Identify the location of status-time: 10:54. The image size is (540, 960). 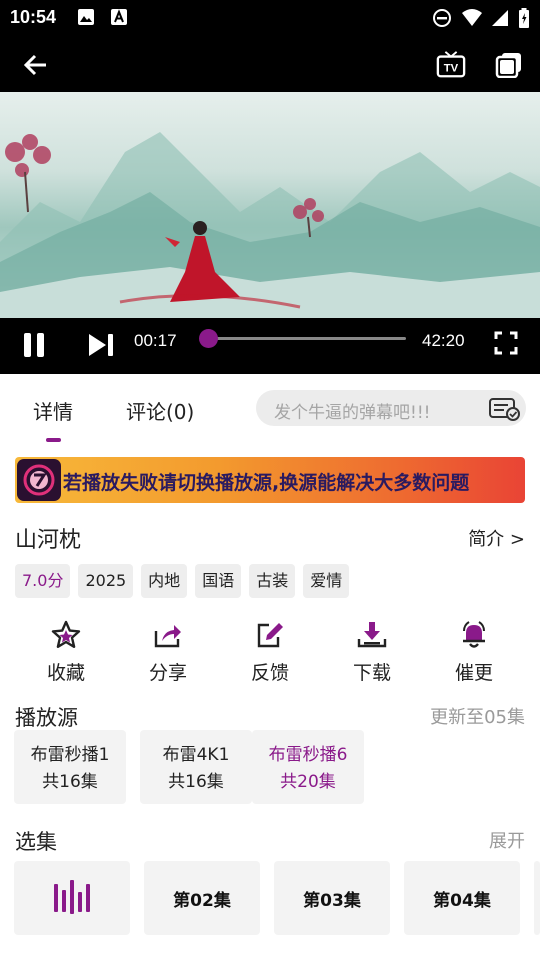
(33, 17).